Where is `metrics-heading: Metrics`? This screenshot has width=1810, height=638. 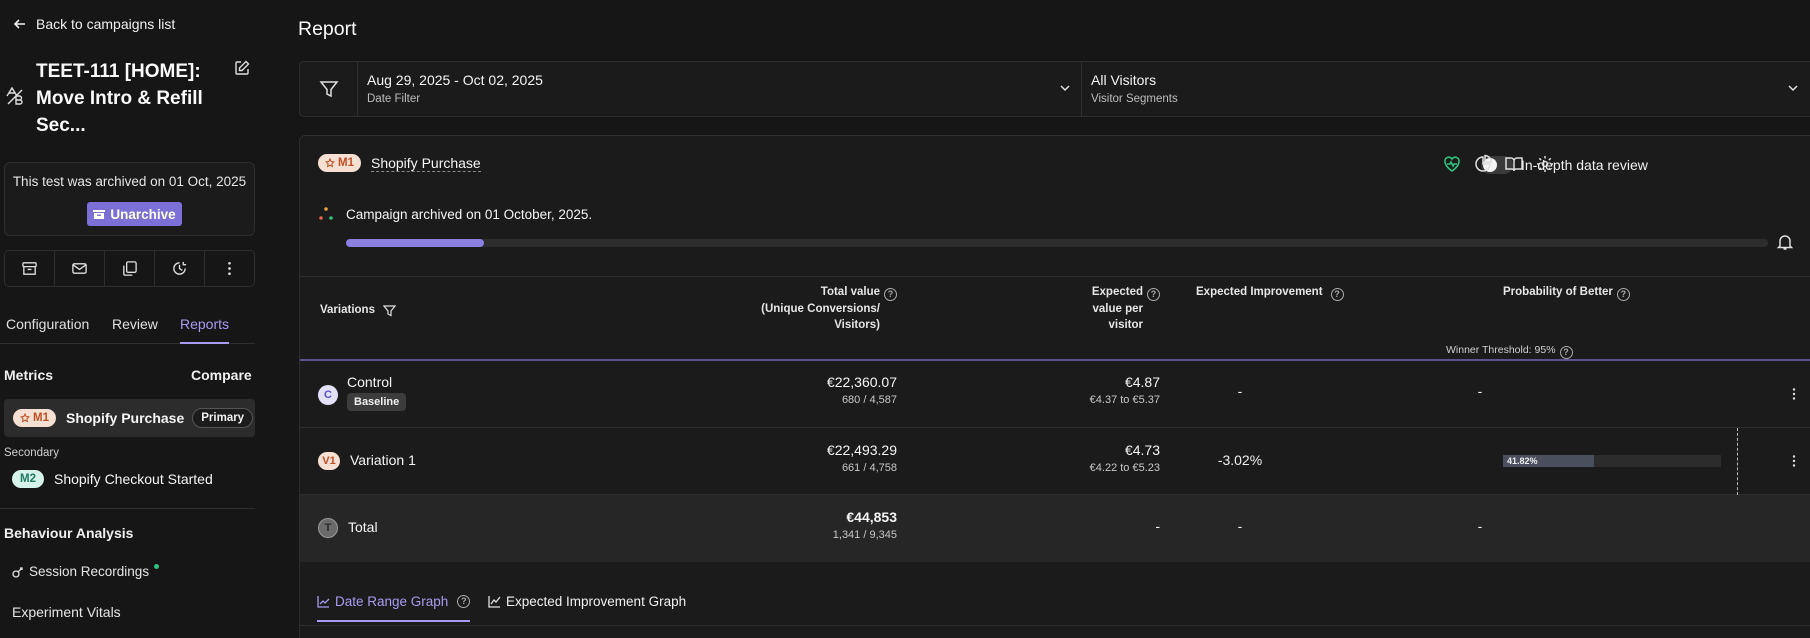 metrics-heading: Metrics is located at coordinates (29, 375).